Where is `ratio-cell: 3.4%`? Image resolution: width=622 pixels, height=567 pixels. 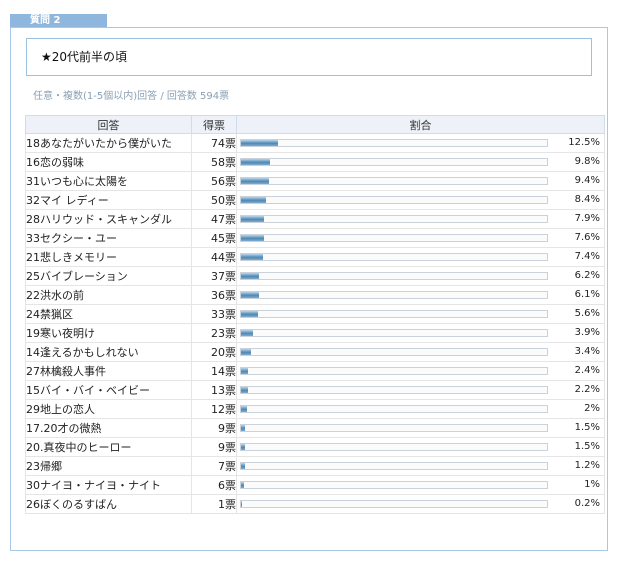
ratio-cell: 3.4% is located at coordinates (420, 352).